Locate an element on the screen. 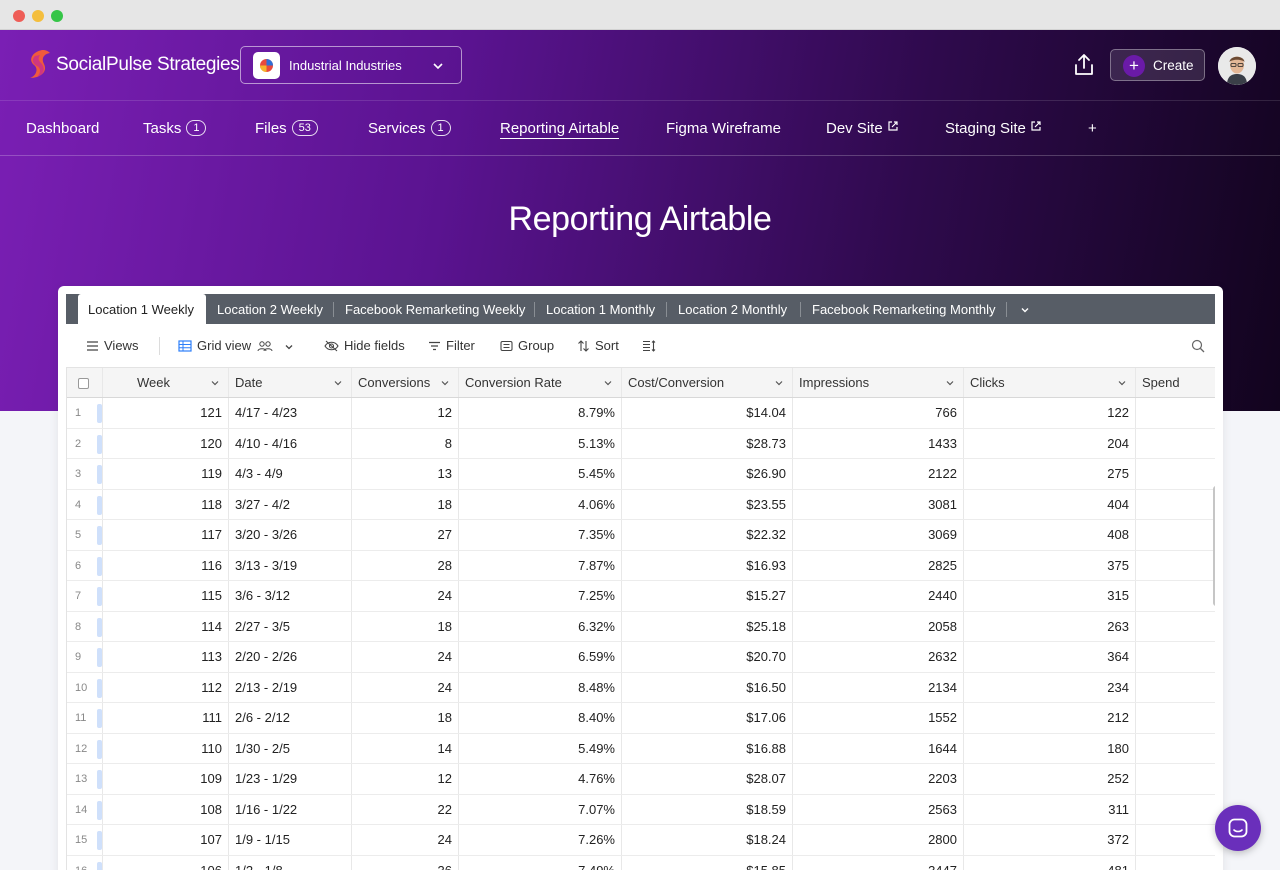 The image size is (1280, 870). cell-date: 3/20 - 3/26 is located at coordinates (290, 535).